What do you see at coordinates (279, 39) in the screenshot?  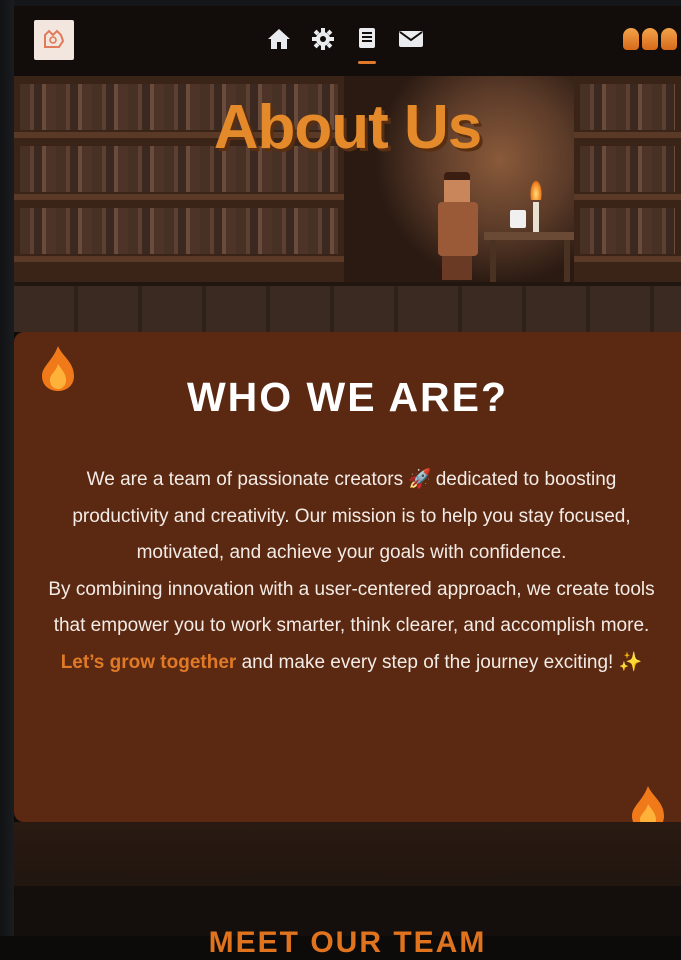 I see `home-icon` at bounding box center [279, 39].